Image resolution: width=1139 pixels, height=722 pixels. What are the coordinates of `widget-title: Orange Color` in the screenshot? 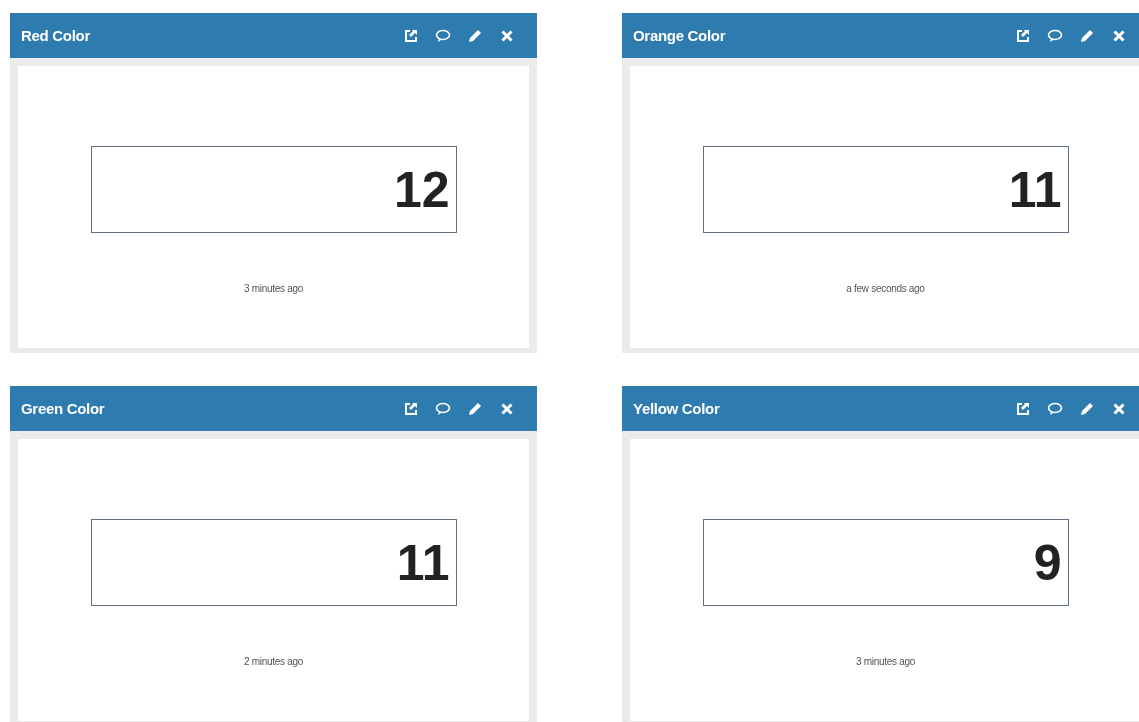 It's located at (680, 35).